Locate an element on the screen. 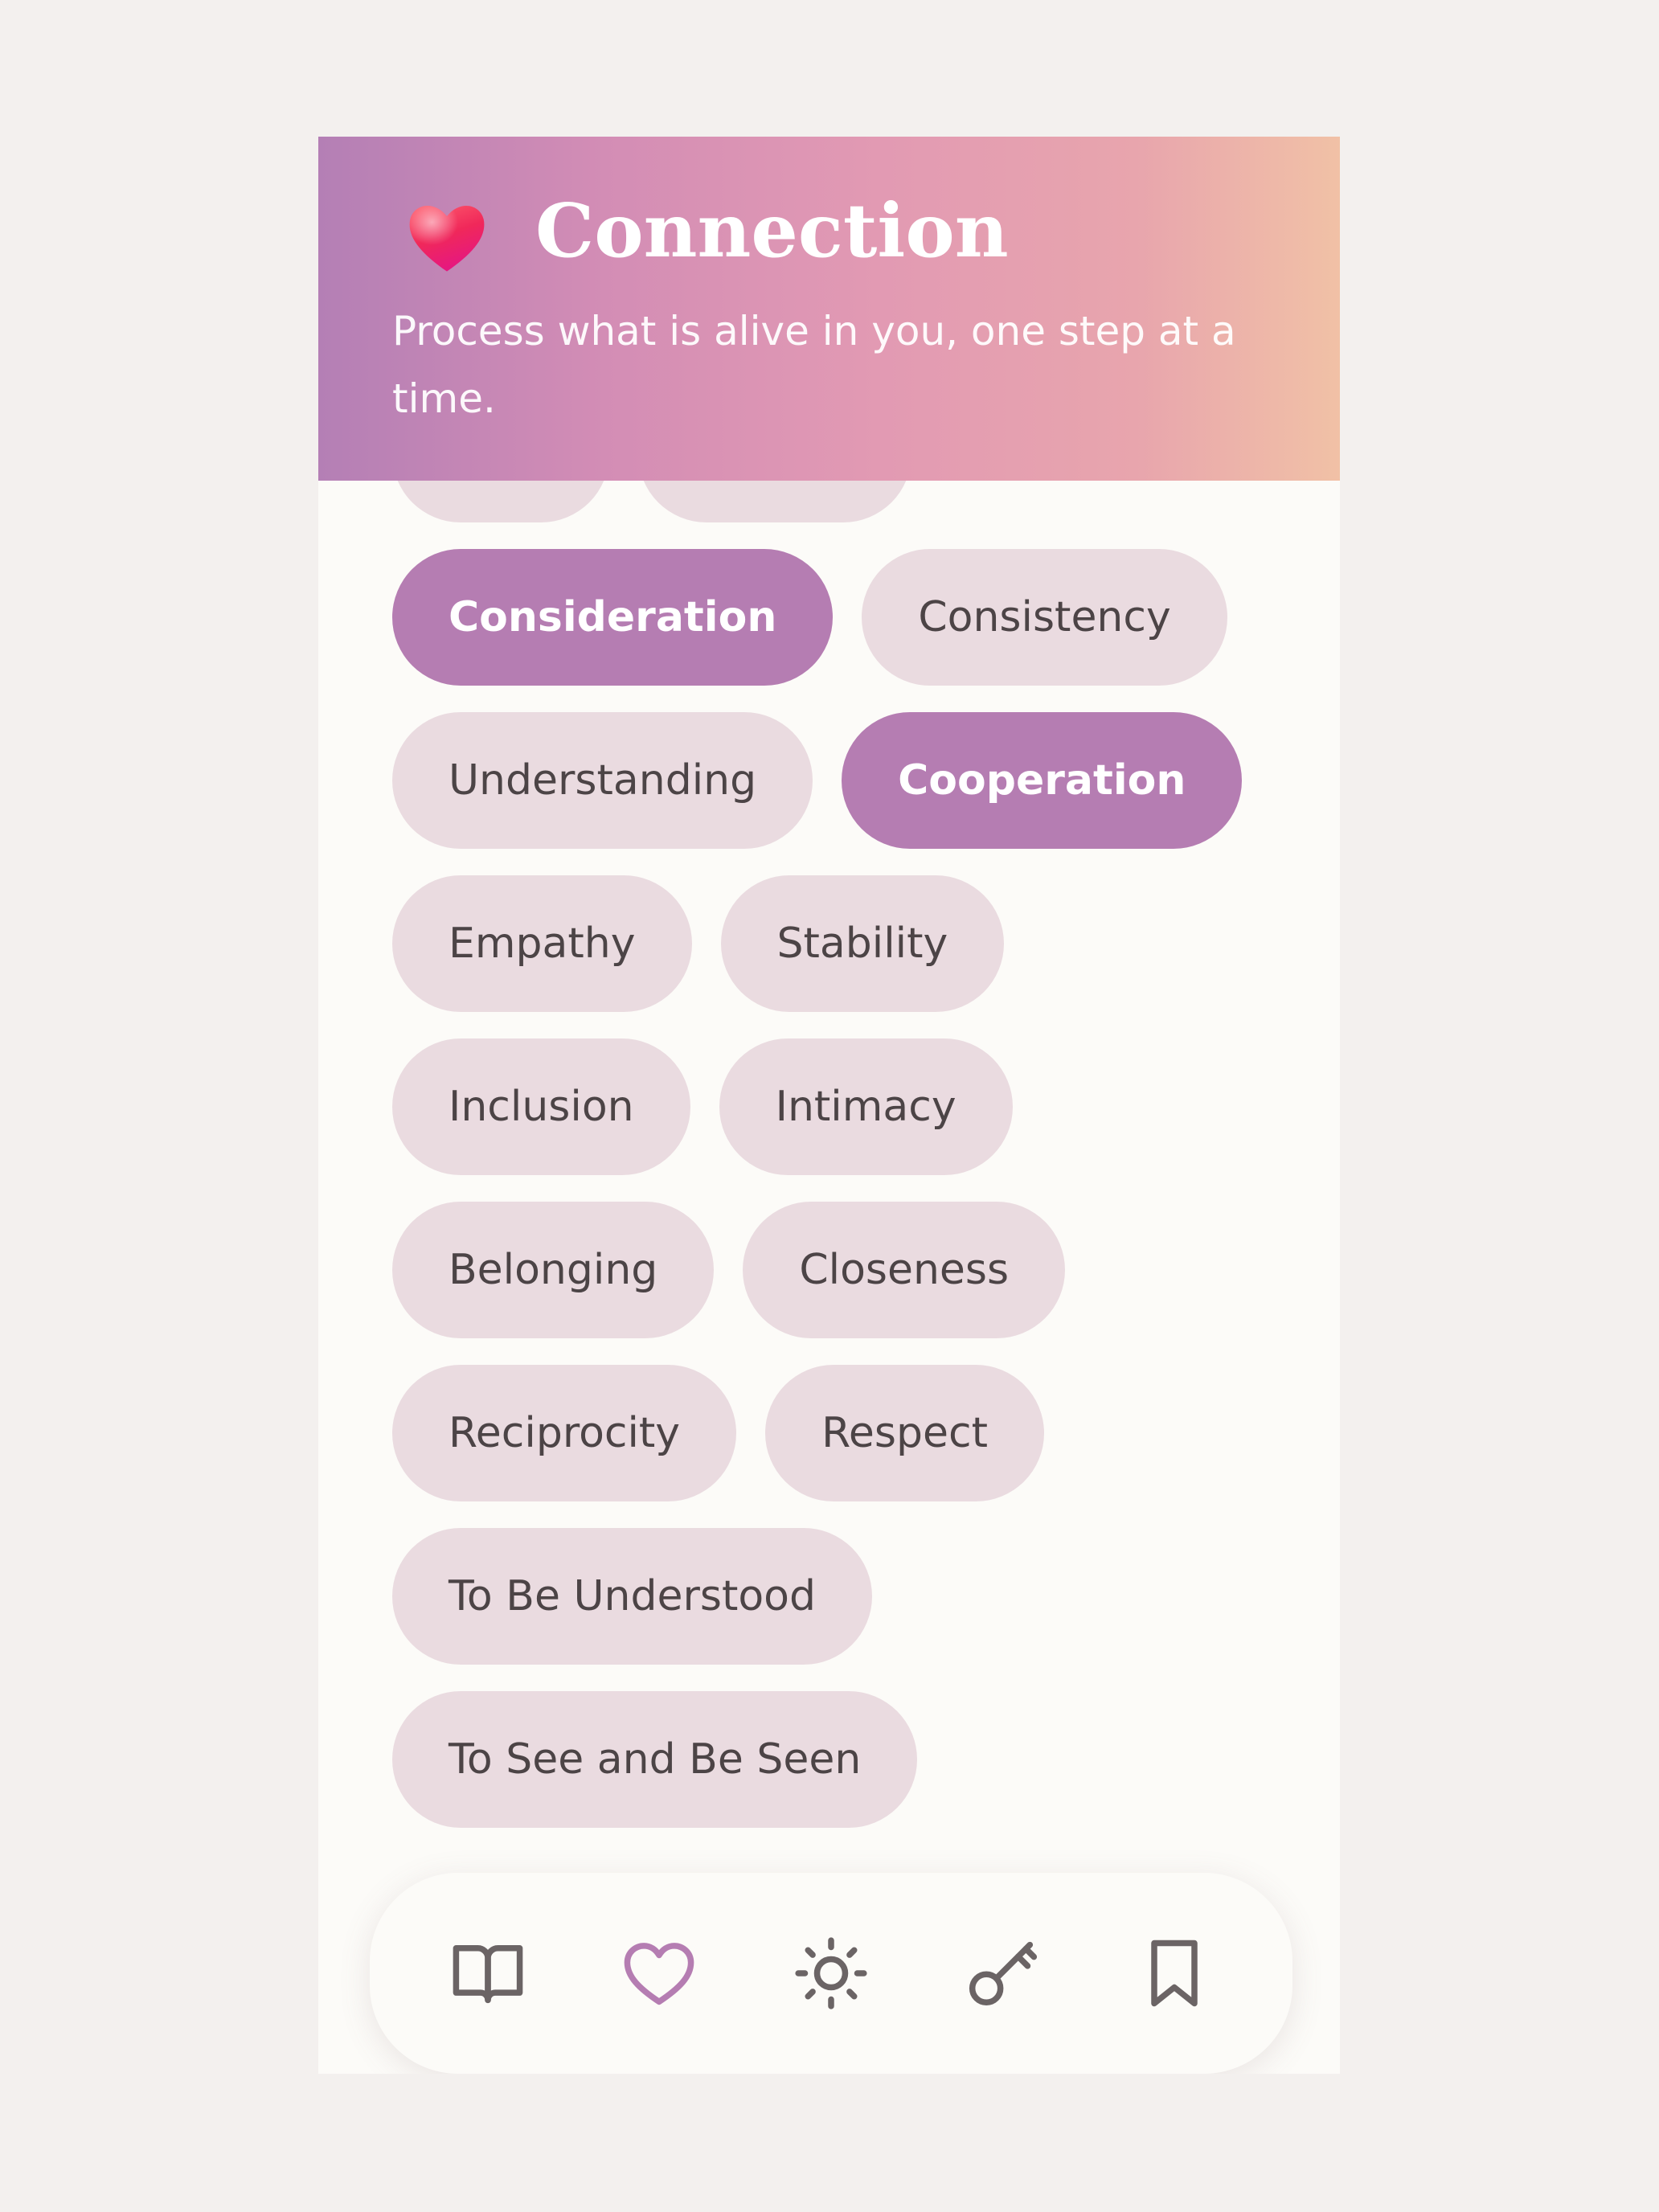 Image resolution: width=1659 pixels, height=2212 pixels. nav-bookmark-button is located at coordinates (1174, 1973).